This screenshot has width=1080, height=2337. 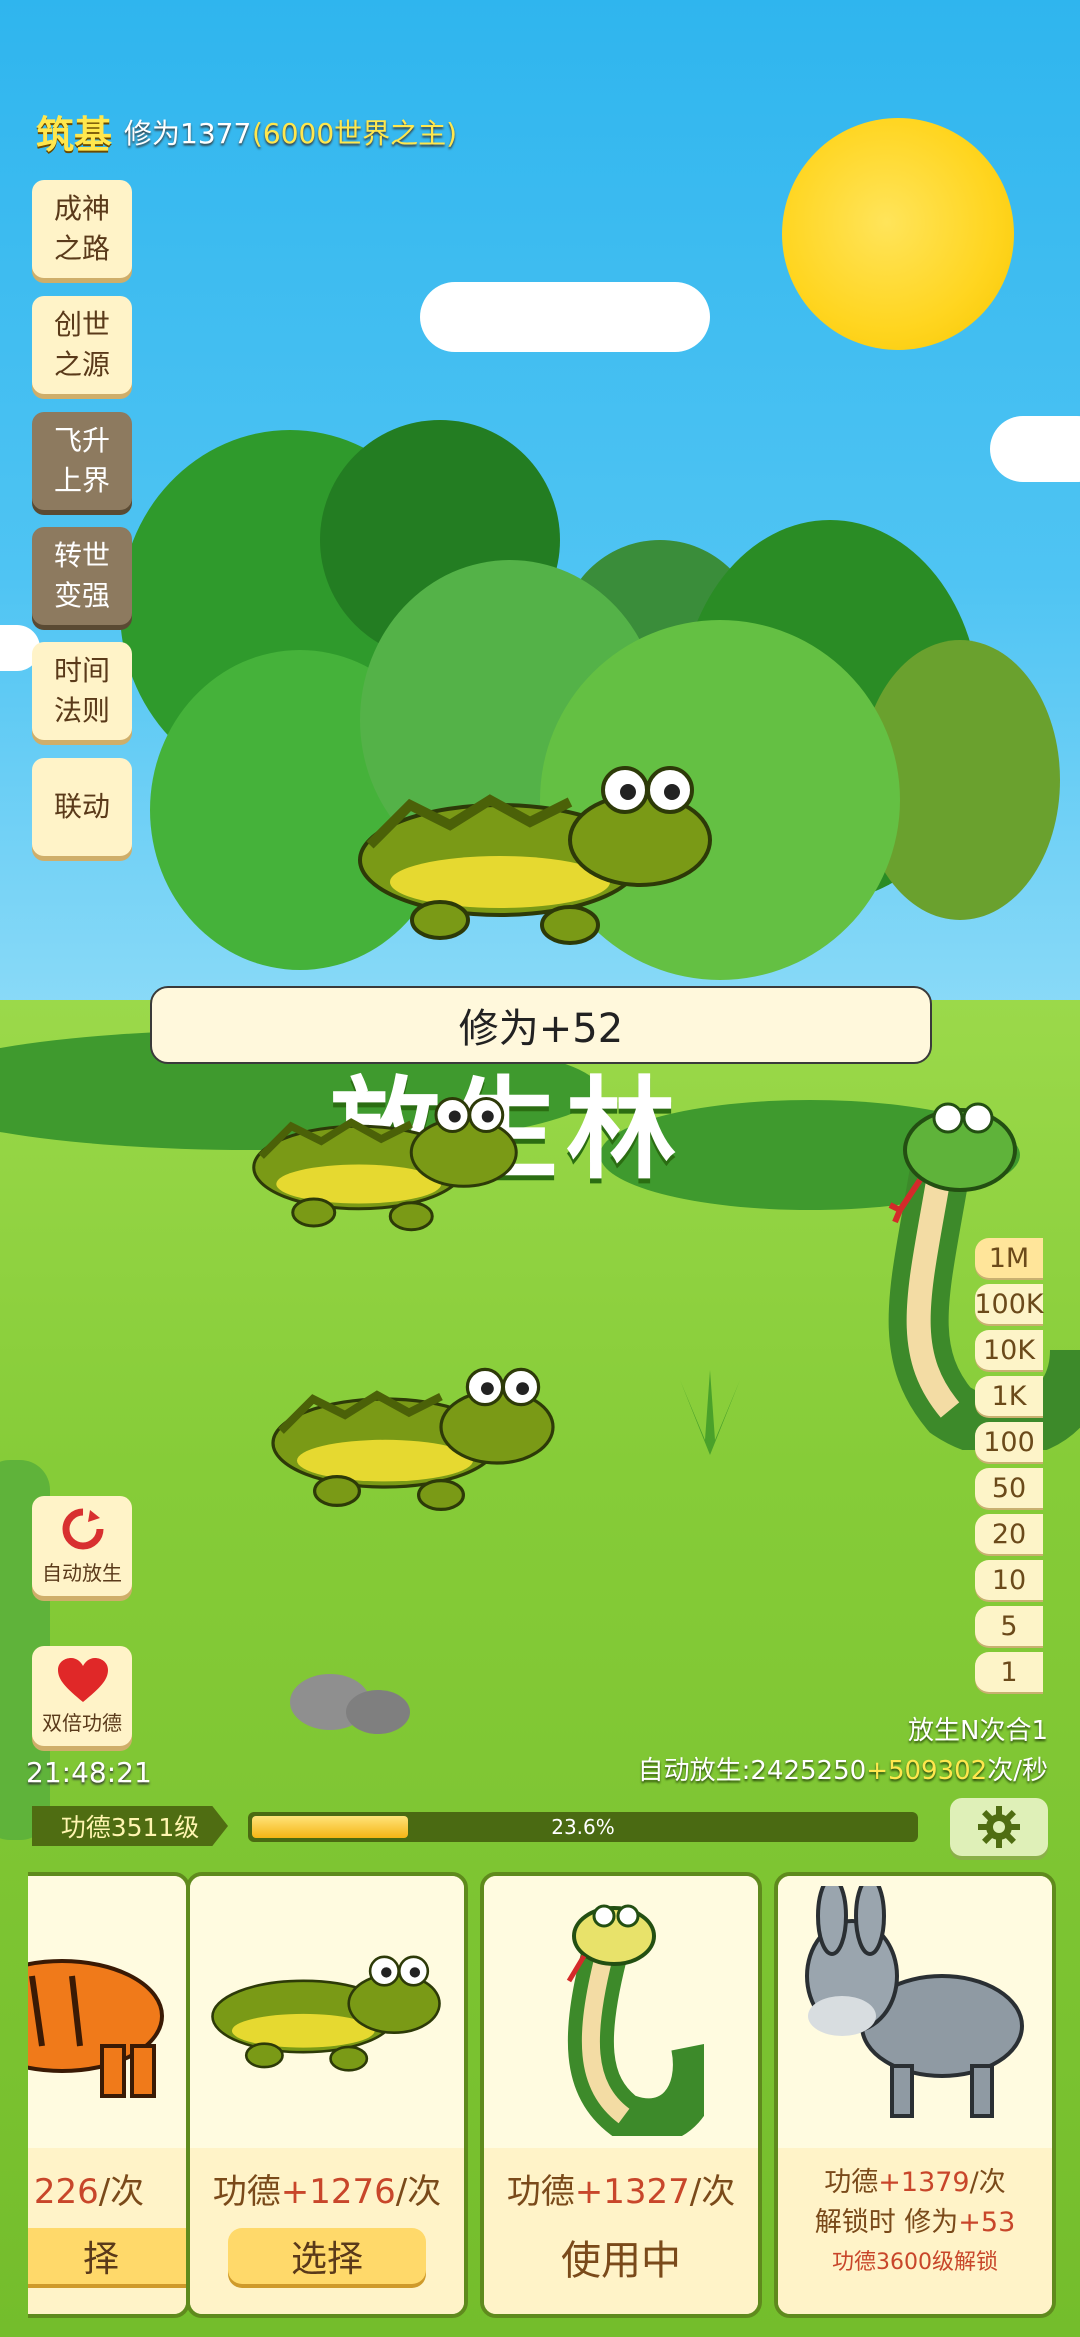 What do you see at coordinates (96, 2028) in the screenshot?
I see `tiger-illustration` at bounding box center [96, 2028].